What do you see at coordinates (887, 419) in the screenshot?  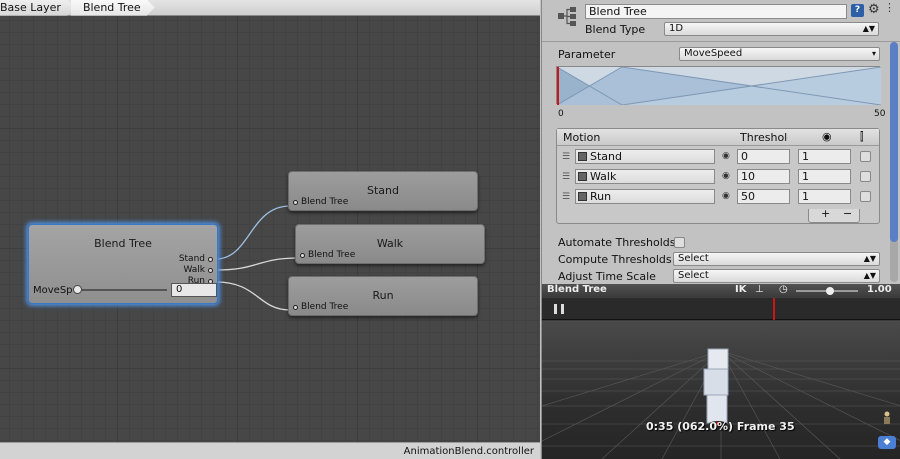 I see `avatar-icon` at bounding box center [887, 419].